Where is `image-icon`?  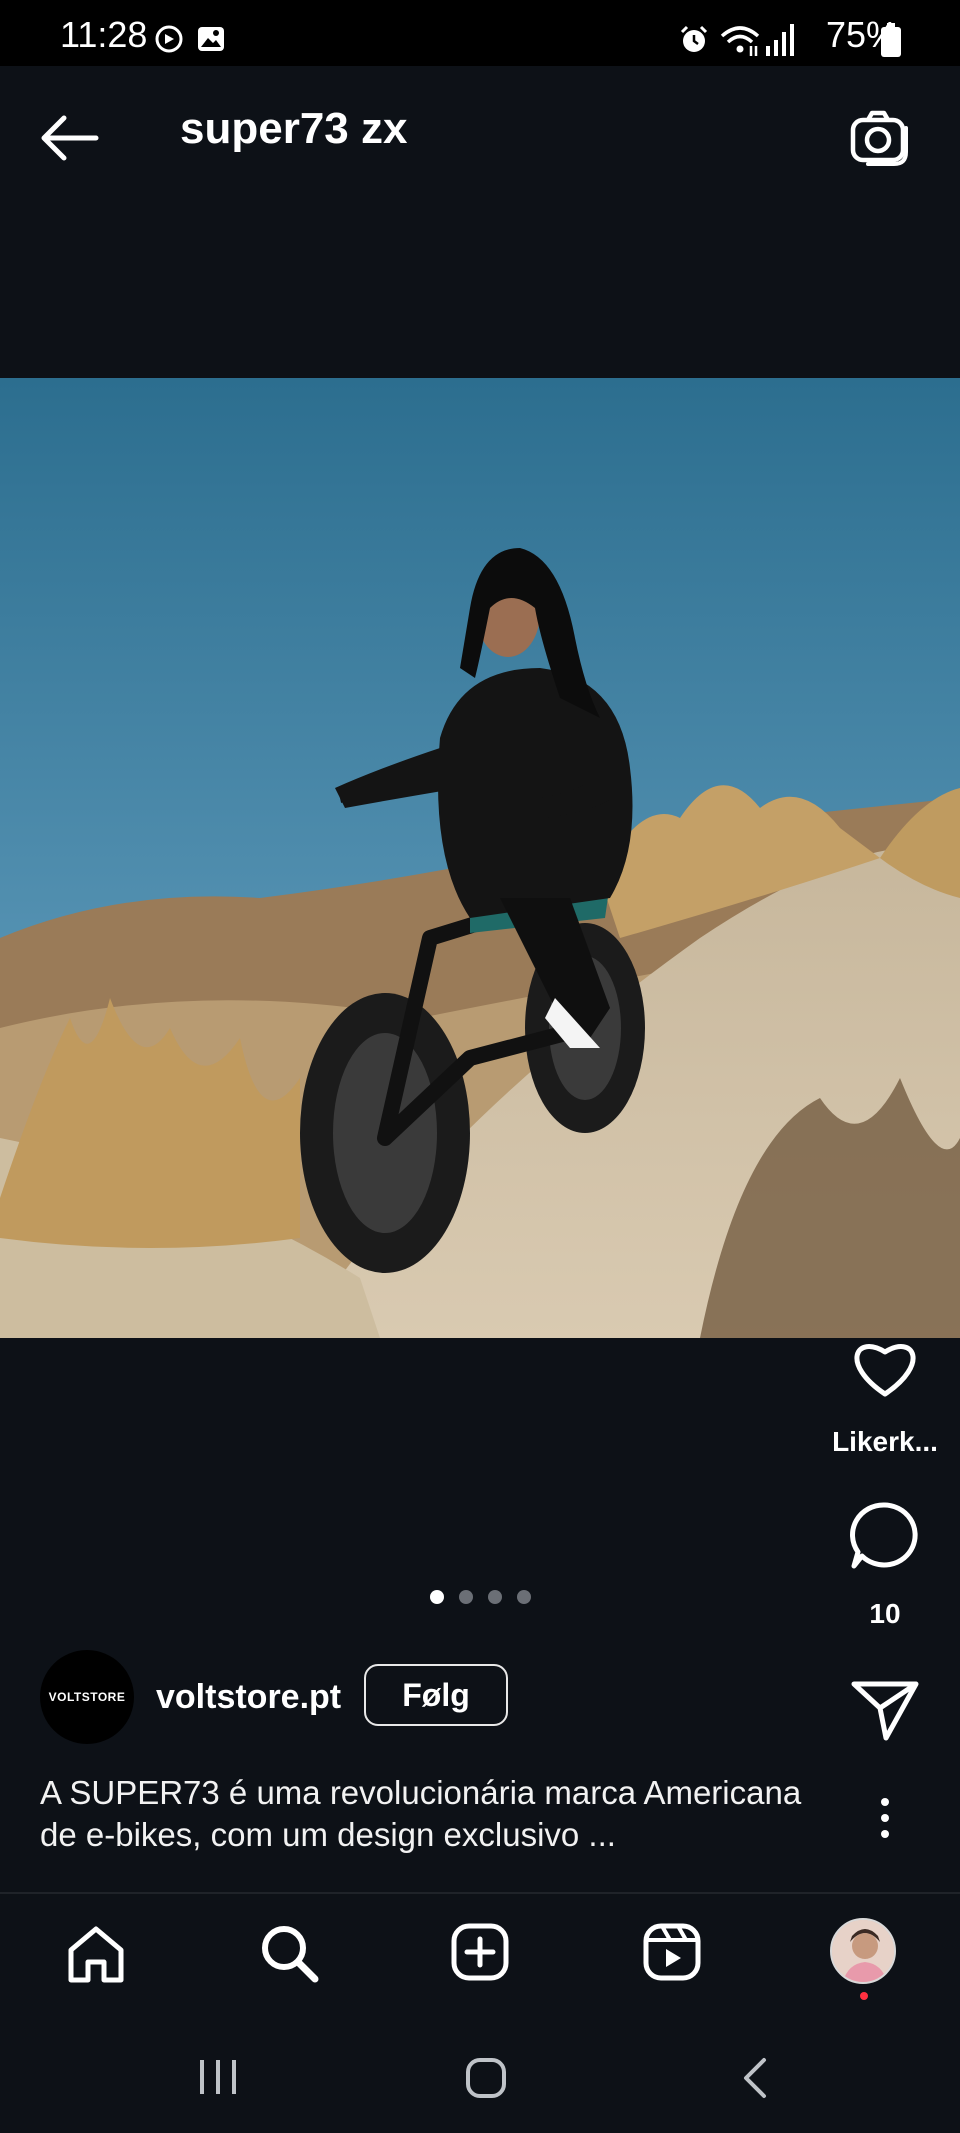
image-icon is located at coordinates (211, 39).